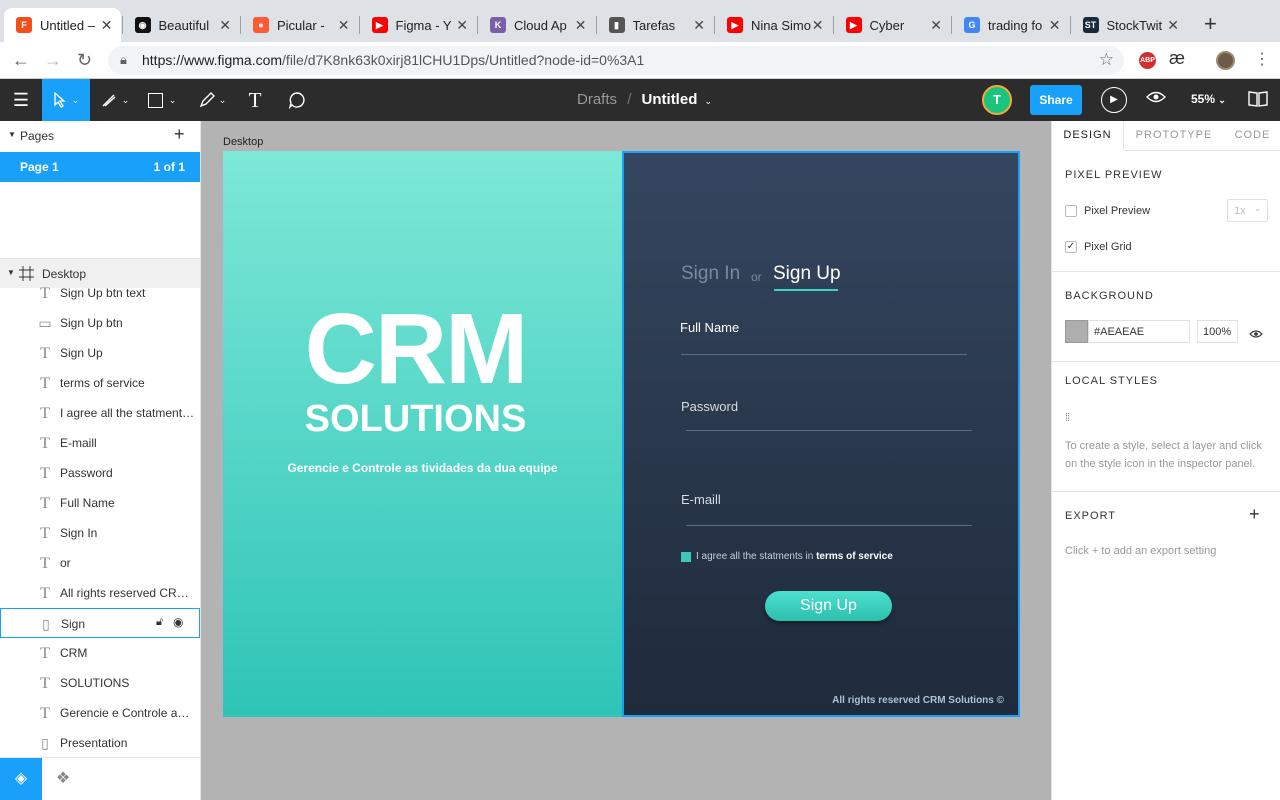 The height and width of the screenshot is (800, 1280). I want to click on browser-tab: ● Picular - ✕, so click(299, 25).